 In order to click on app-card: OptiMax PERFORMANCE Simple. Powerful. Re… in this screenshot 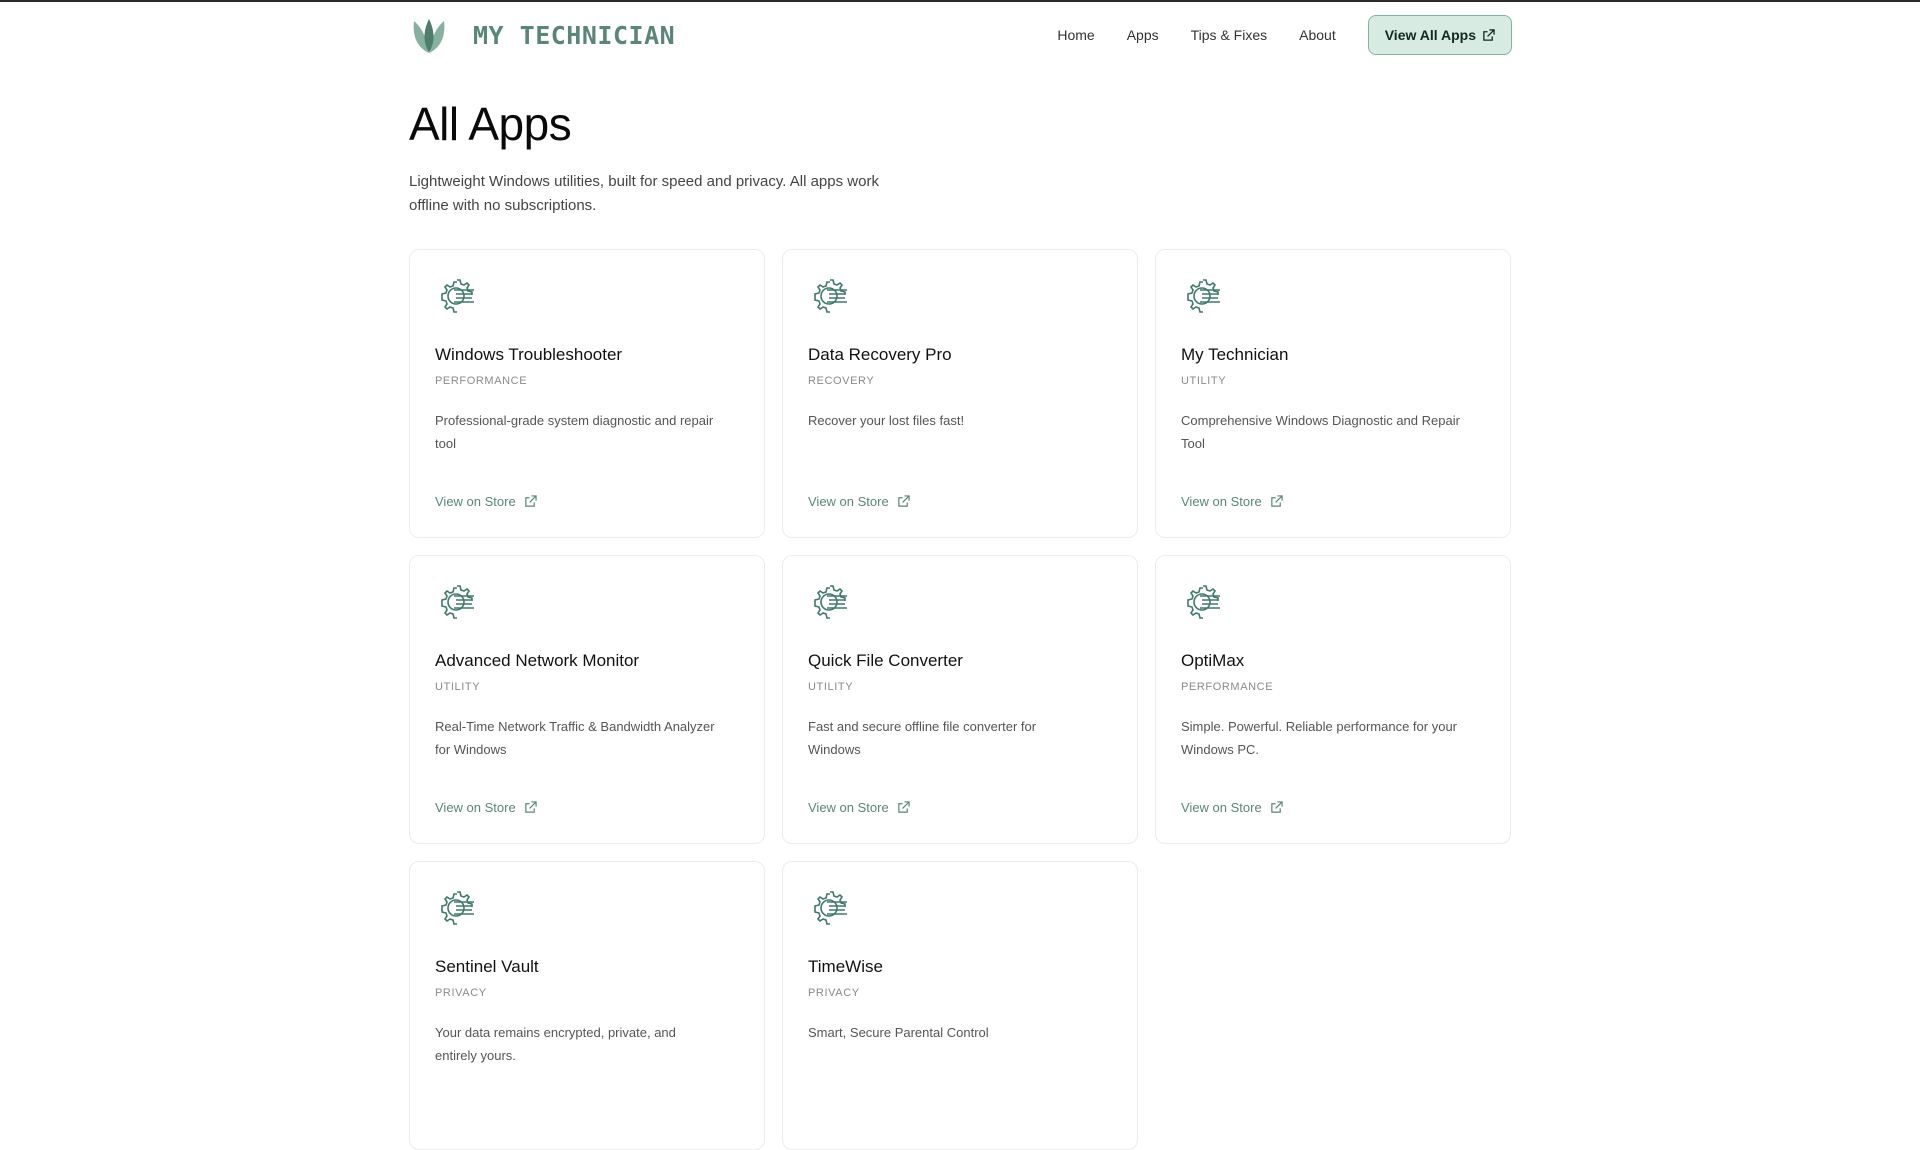, I will do `click(1333, 699)`.